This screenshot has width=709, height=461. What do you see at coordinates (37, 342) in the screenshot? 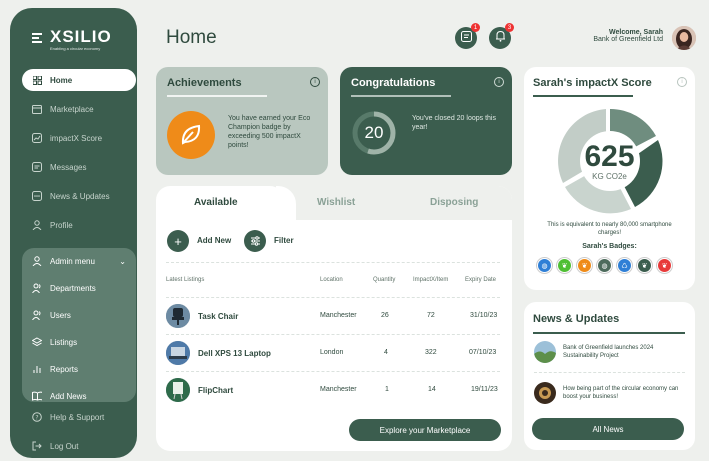
I see `layers-icon` at bounding box center [37, 342].